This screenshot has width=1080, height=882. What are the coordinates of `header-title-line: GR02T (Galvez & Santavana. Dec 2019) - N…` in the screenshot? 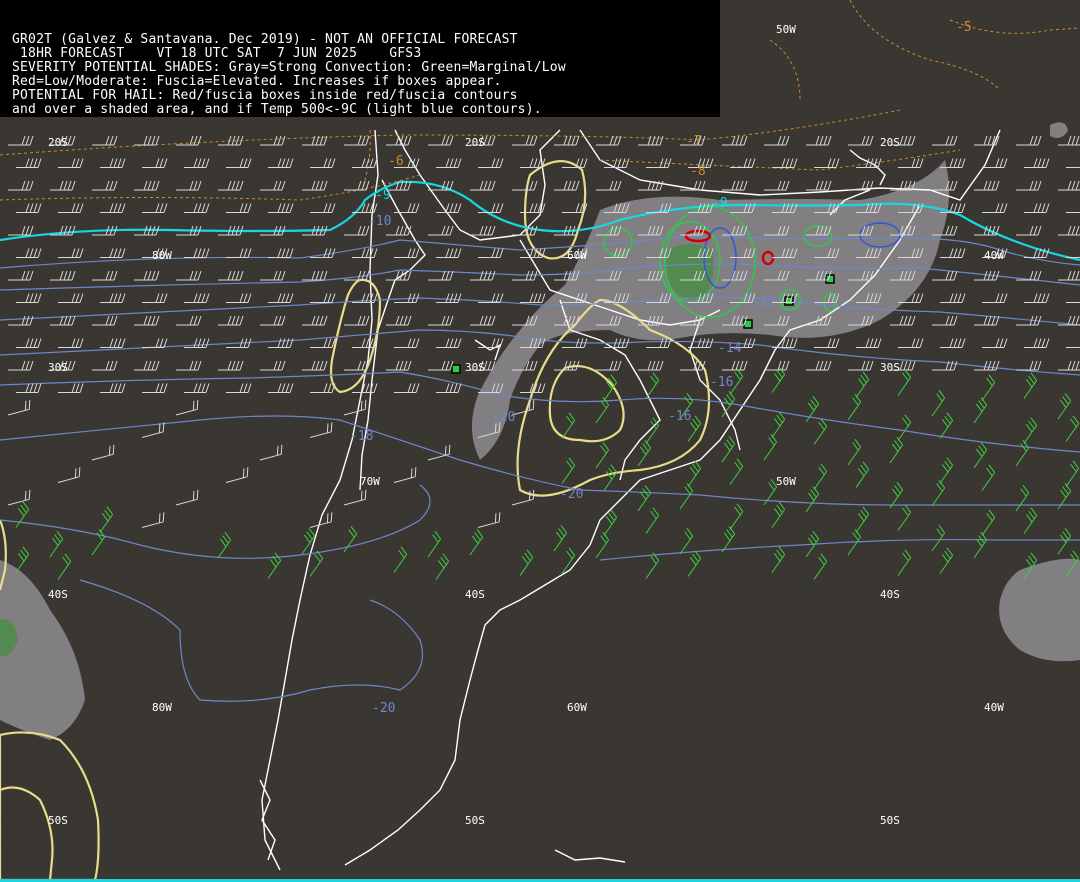 It's located at (265, 39).